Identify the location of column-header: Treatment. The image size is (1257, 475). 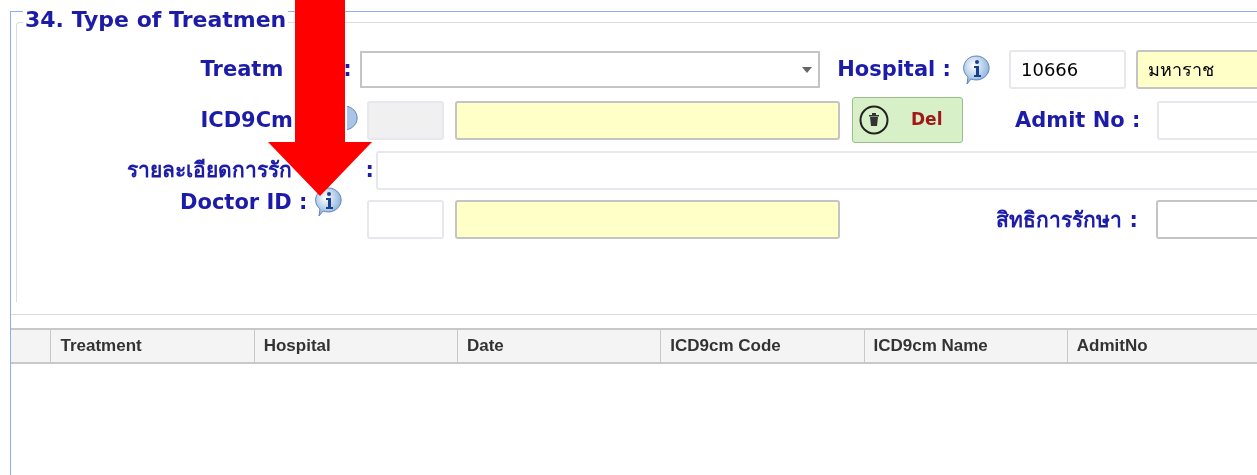
(153, 346).